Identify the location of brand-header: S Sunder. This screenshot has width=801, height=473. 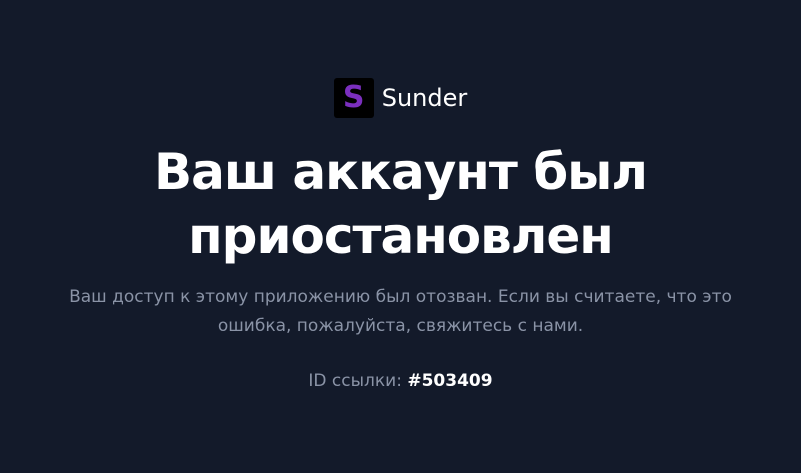
(400, 98).